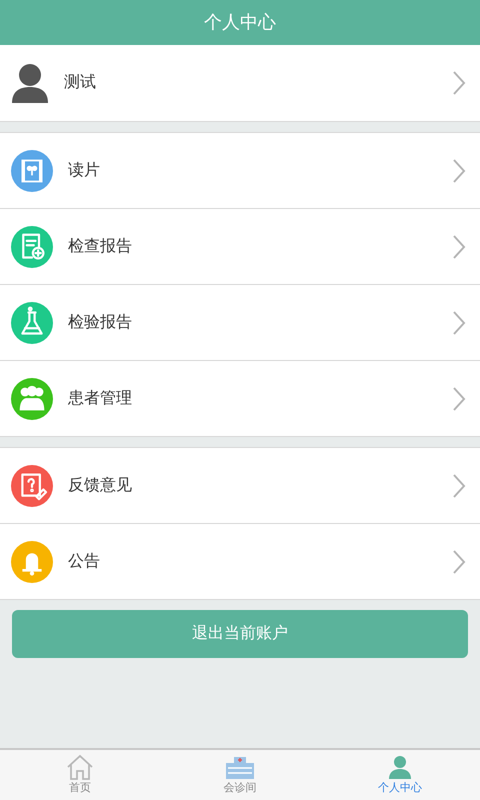  Describe the element at coordinates (30, 83) in the screenshot. I see `avatar-icon` at that location.